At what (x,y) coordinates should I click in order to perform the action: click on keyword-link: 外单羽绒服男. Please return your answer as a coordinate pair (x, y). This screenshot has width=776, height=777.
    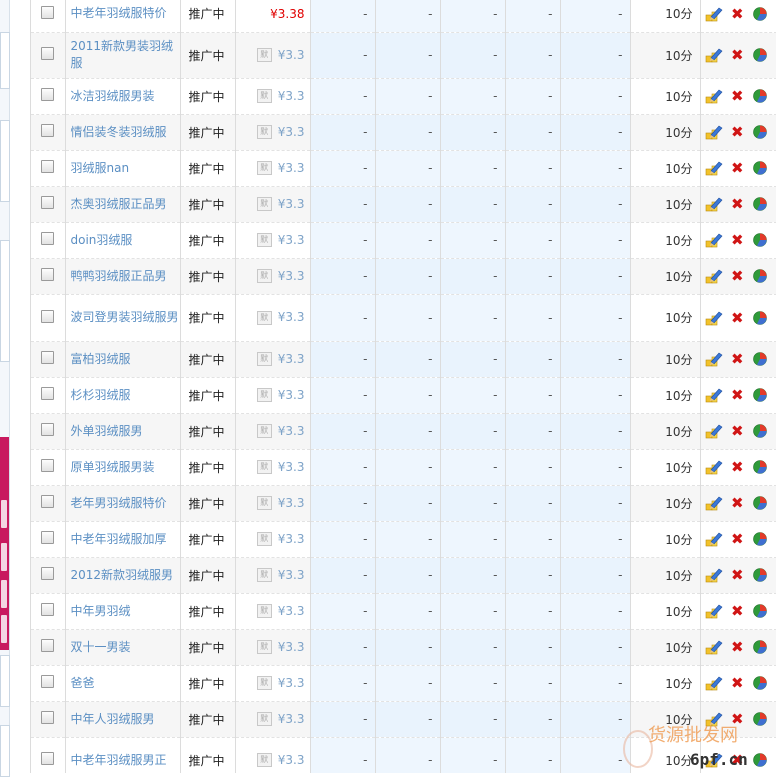
    Looking at the image, I should click on (123, 431).